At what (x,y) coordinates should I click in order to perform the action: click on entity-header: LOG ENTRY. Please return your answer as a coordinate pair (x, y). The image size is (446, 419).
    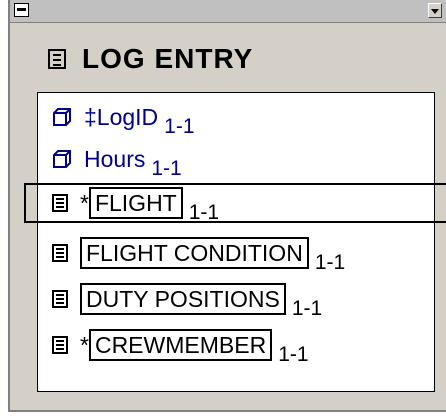
    Looking at the image, I should click on (228, 59).